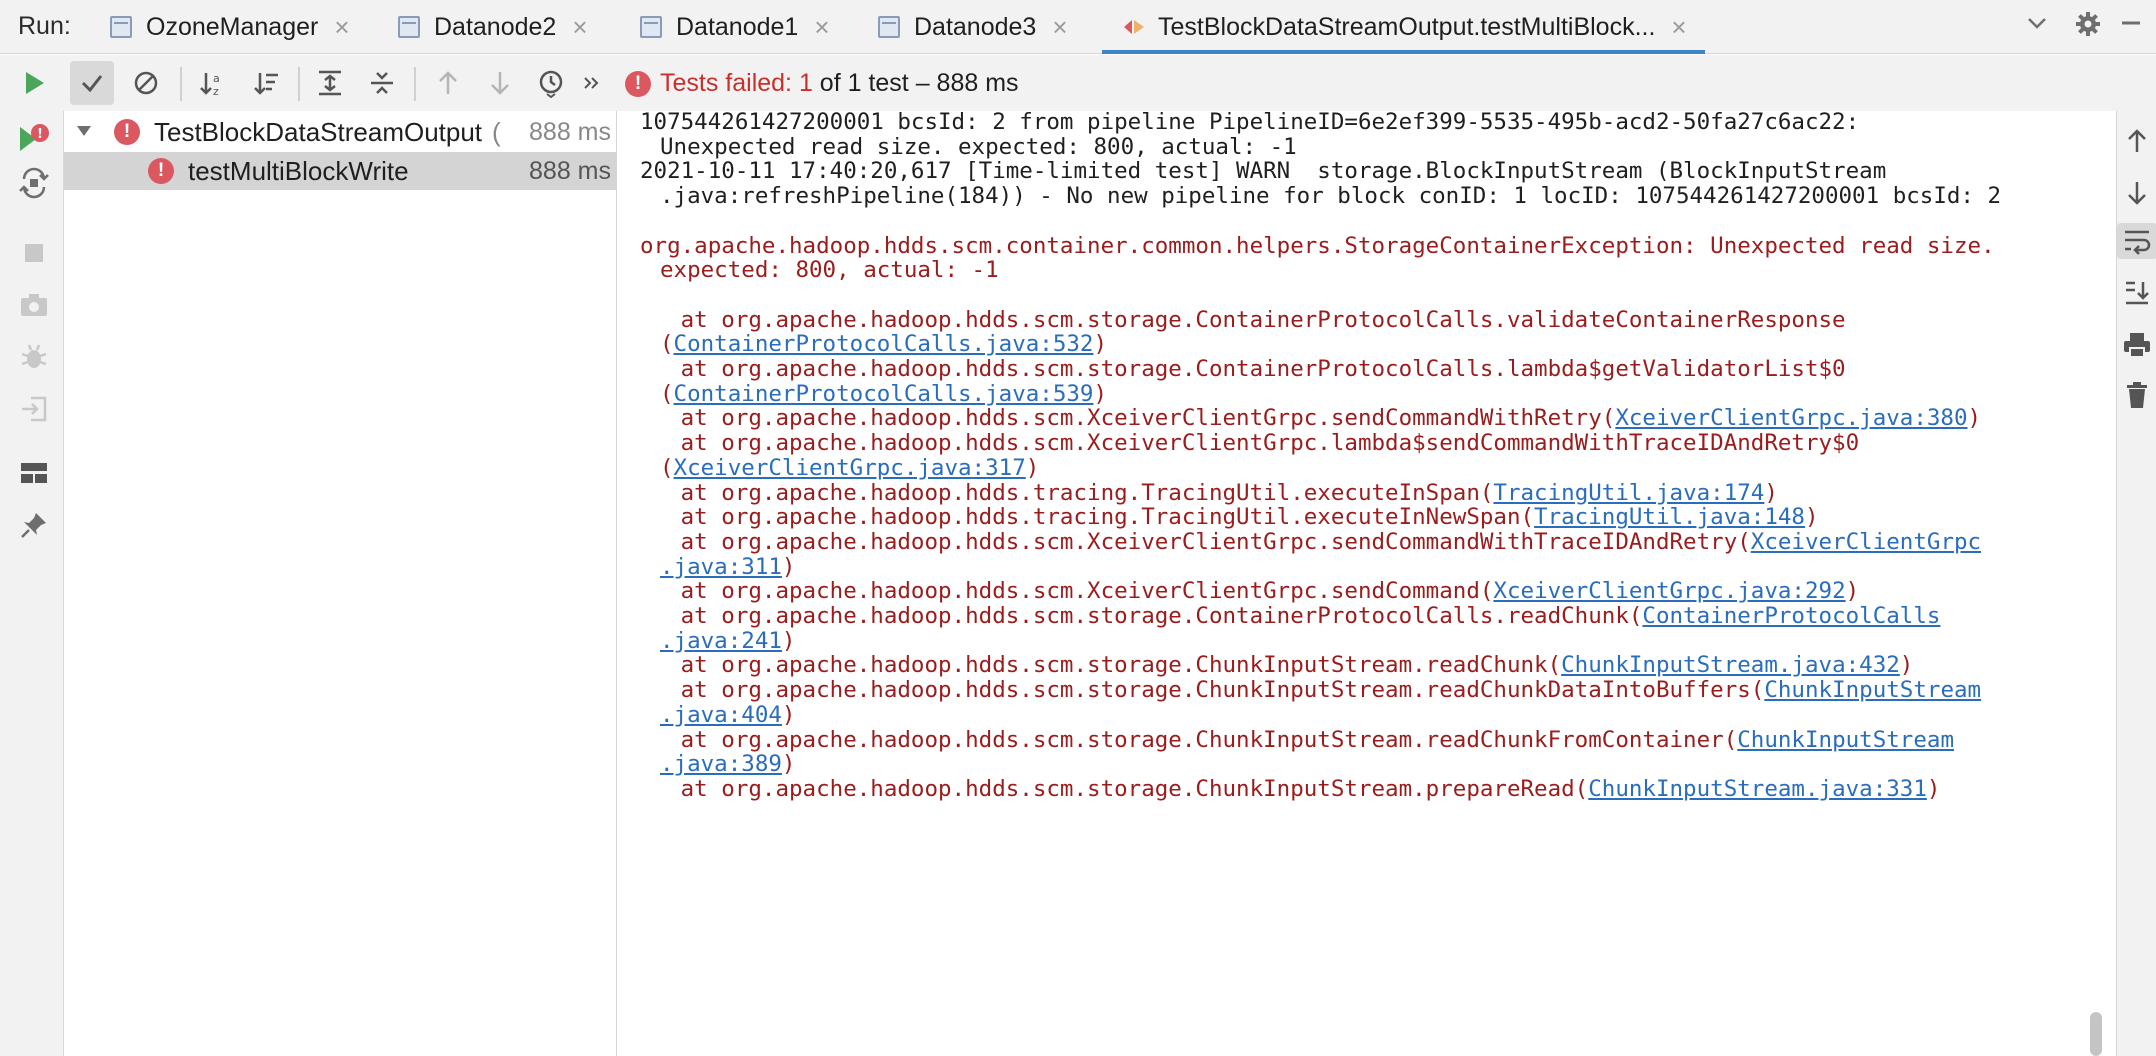 The image size is (2156, 1056). I want to click on expand-all-icon, so click(330, 83).